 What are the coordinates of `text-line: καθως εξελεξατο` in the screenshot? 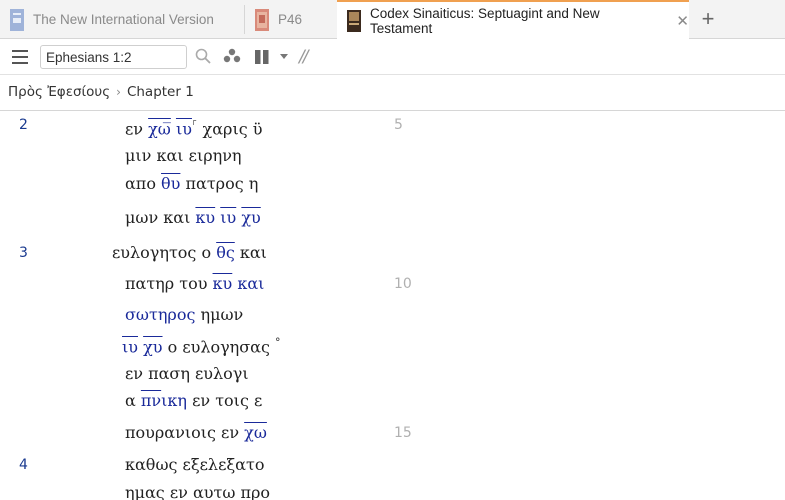 It's located at (194, 465).